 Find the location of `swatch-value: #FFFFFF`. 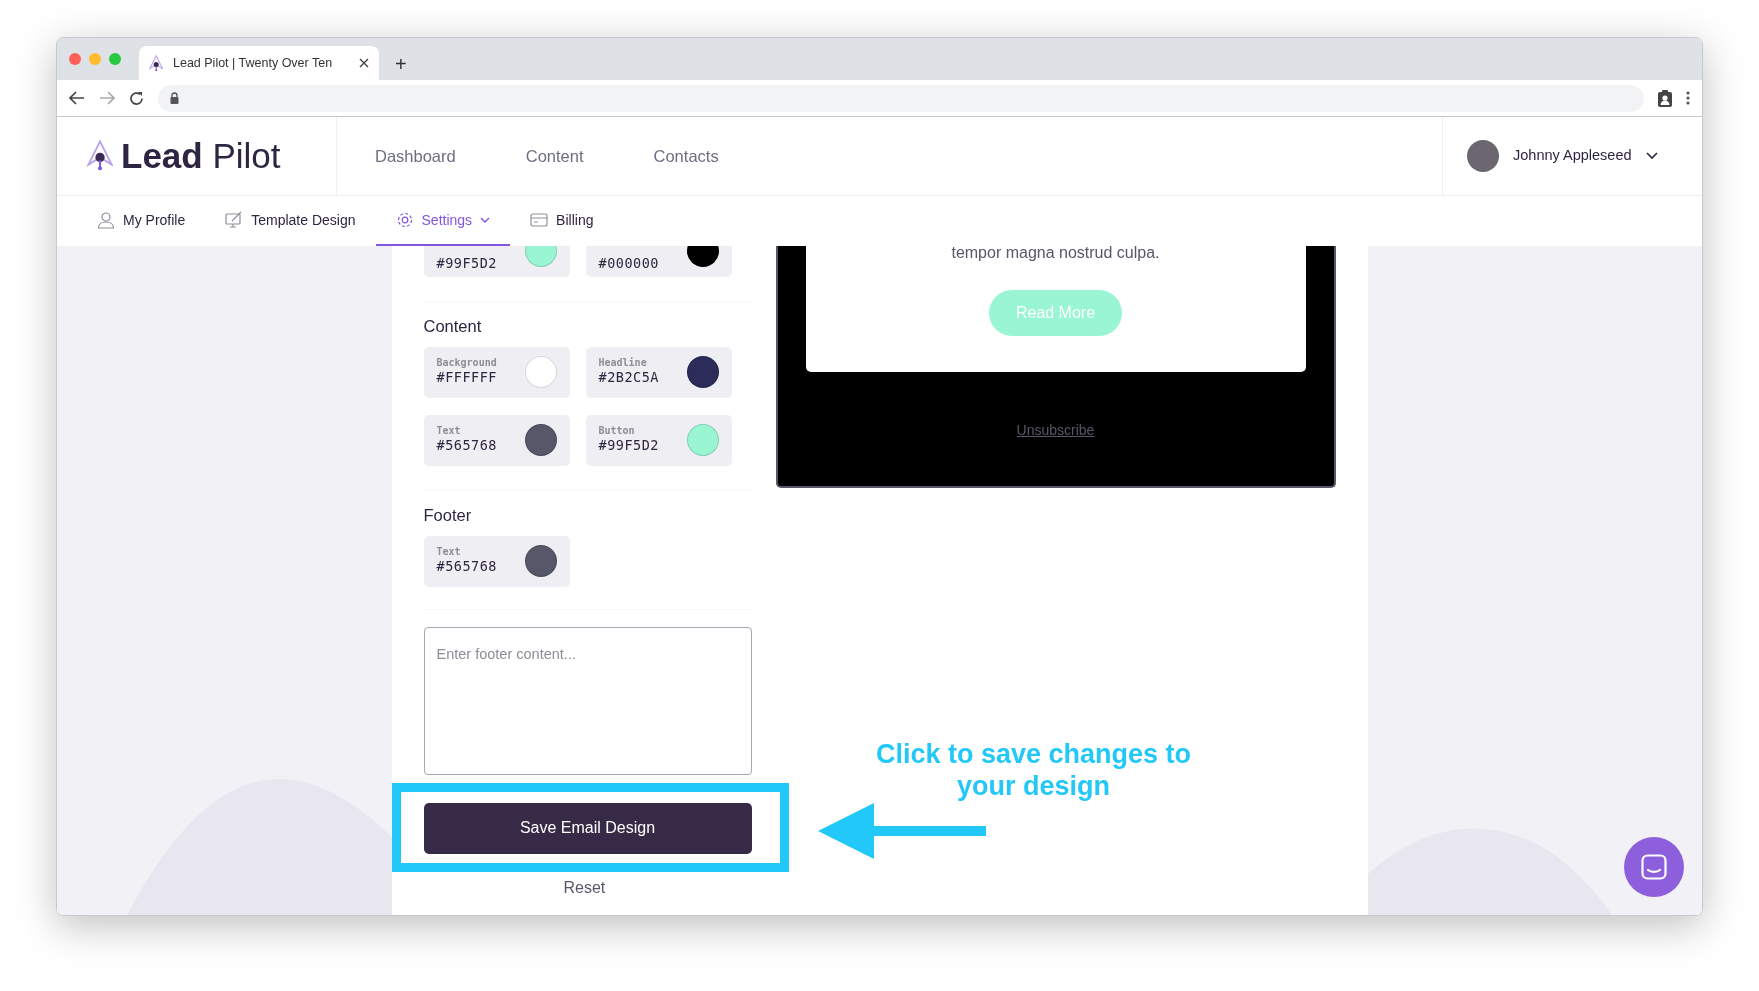

swatch-value: #FFFFFF is located at coordinates (466, 378).